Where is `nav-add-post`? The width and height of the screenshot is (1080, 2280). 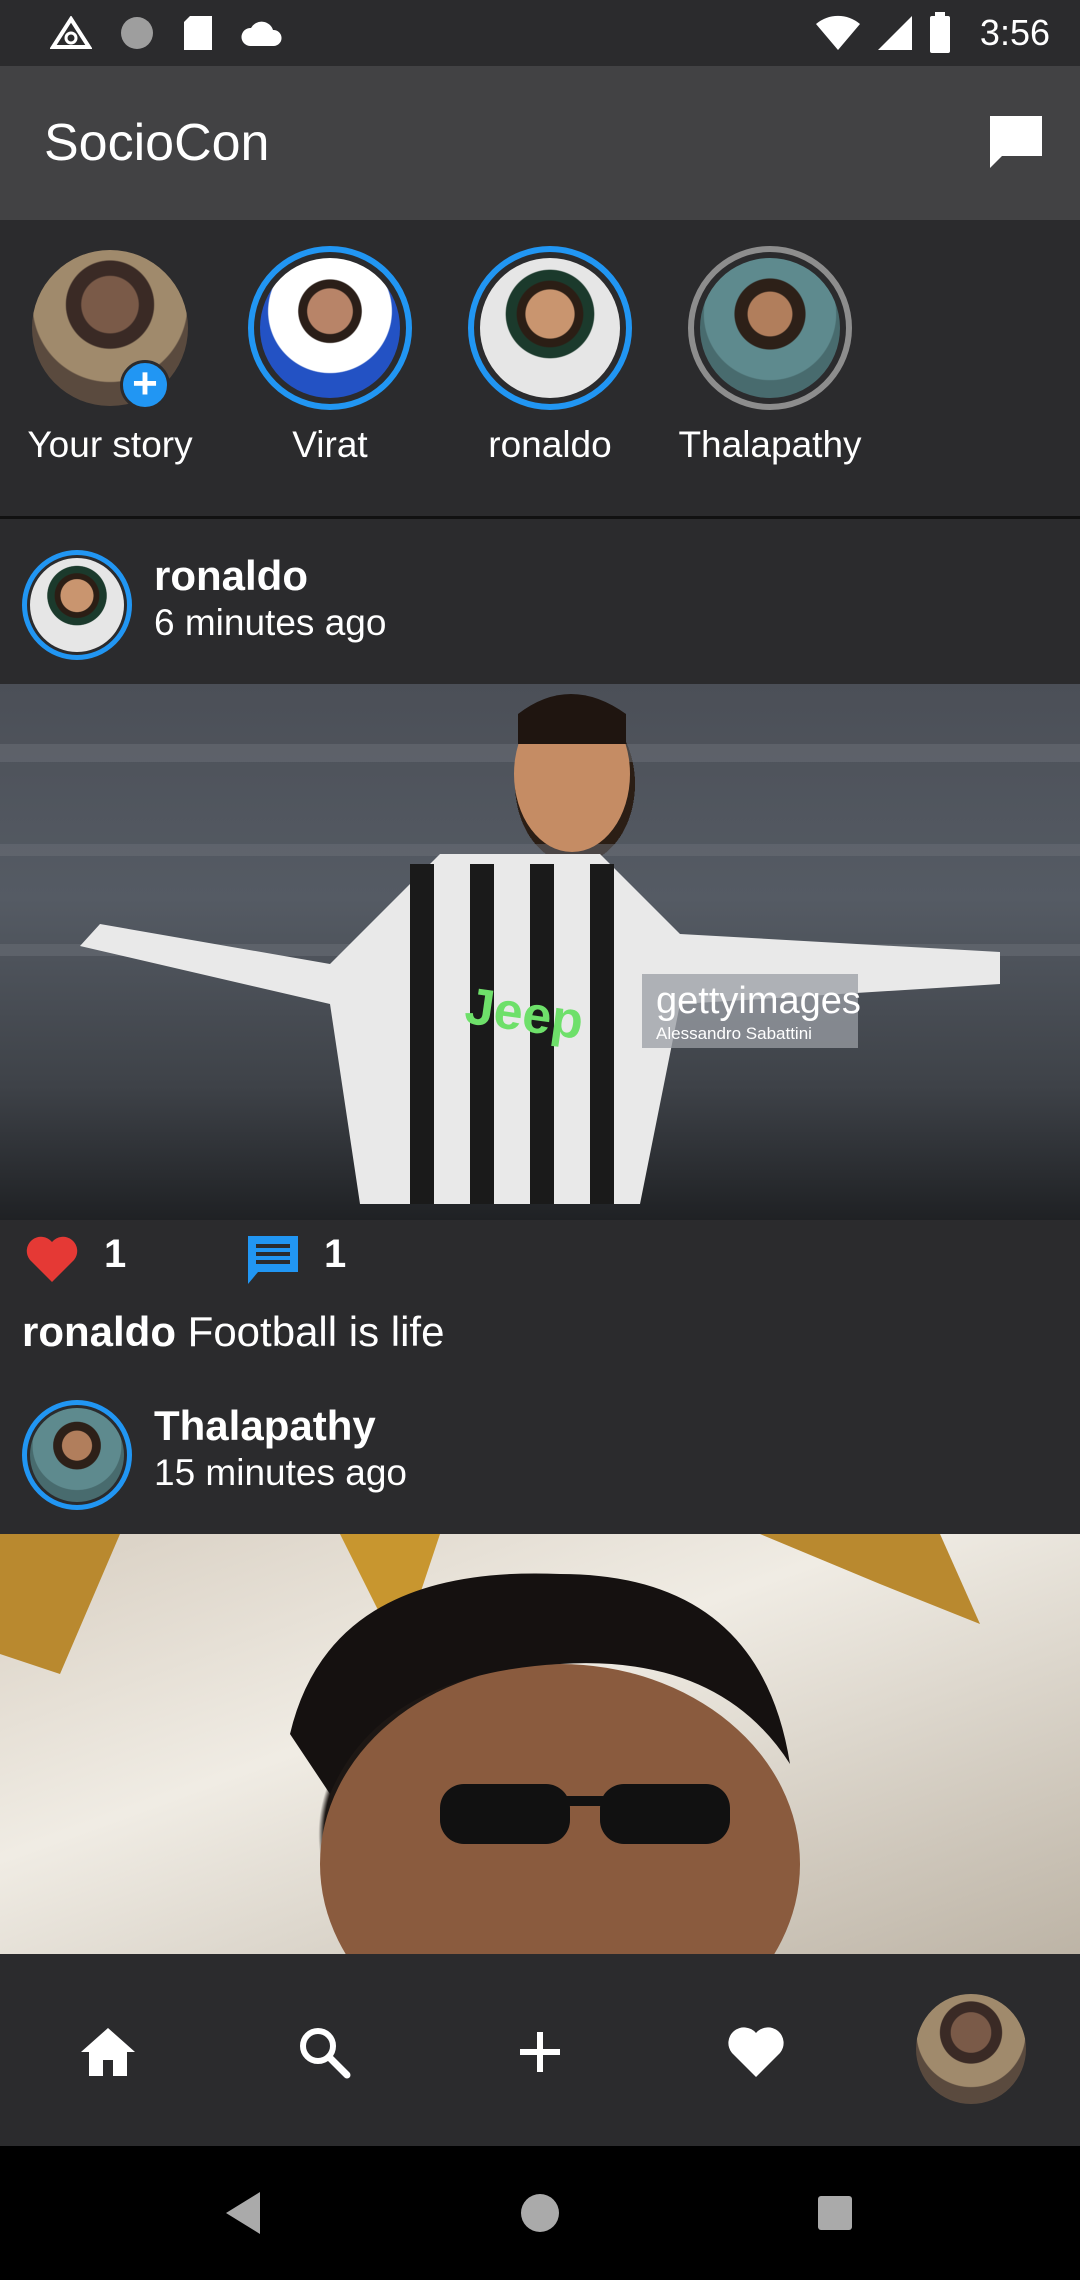
nav-add-post is located at coordinates (540, 2052).